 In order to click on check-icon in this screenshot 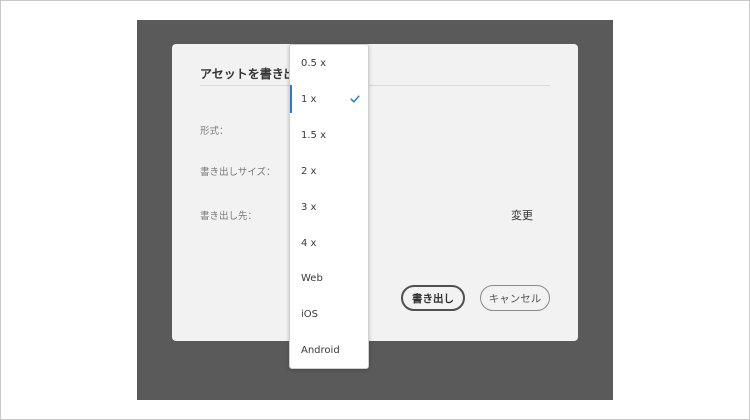, I will do `click(355, 99)`.